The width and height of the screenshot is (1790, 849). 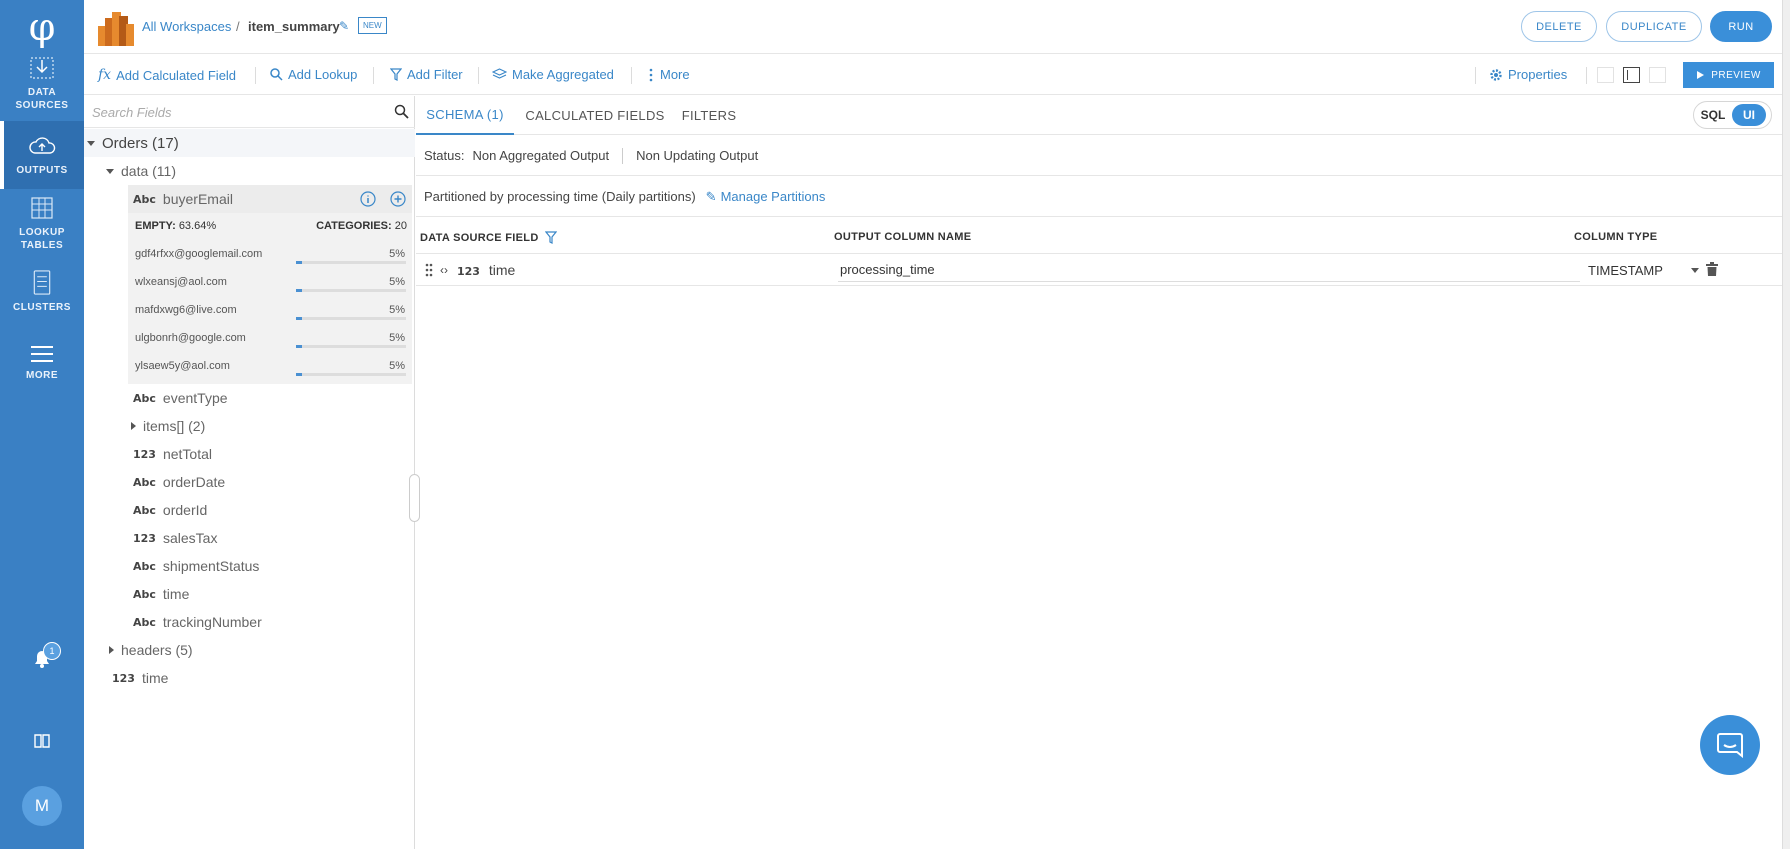 What do you see at coordinates (1657, 75) in the screenshot?
I see `layout-bottom-icon` at bounding box center [1657, 75].